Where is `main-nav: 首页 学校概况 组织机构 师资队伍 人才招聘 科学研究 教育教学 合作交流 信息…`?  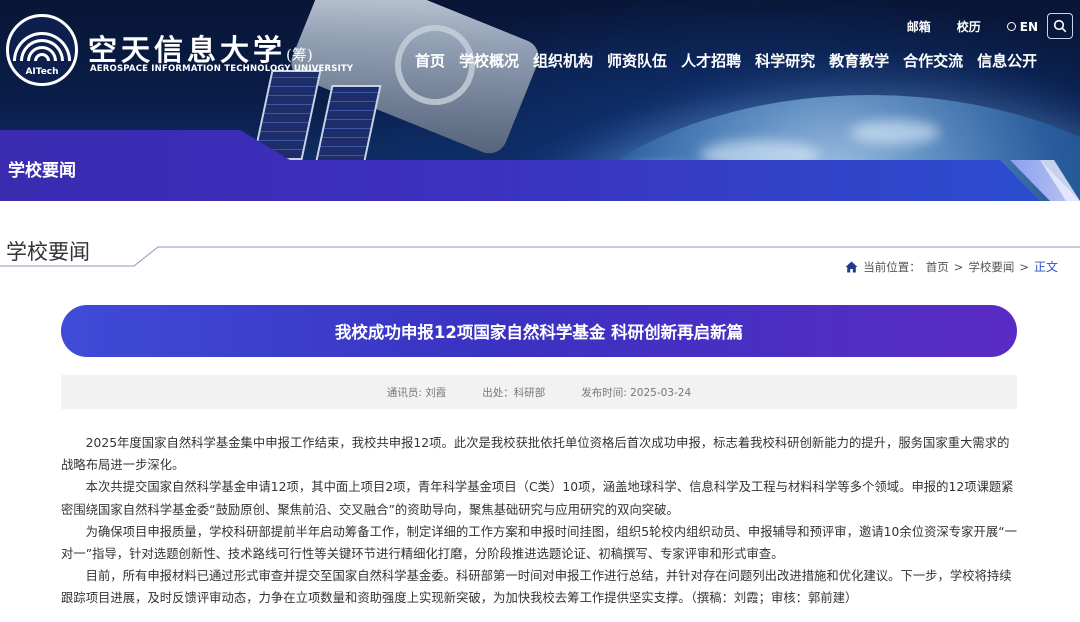 main-nav: 首页 学校概况 组织机构 师资队伍 人才招聘 科学研究 教育教学 合作交流 信息… is located at coordinates (729, 60).